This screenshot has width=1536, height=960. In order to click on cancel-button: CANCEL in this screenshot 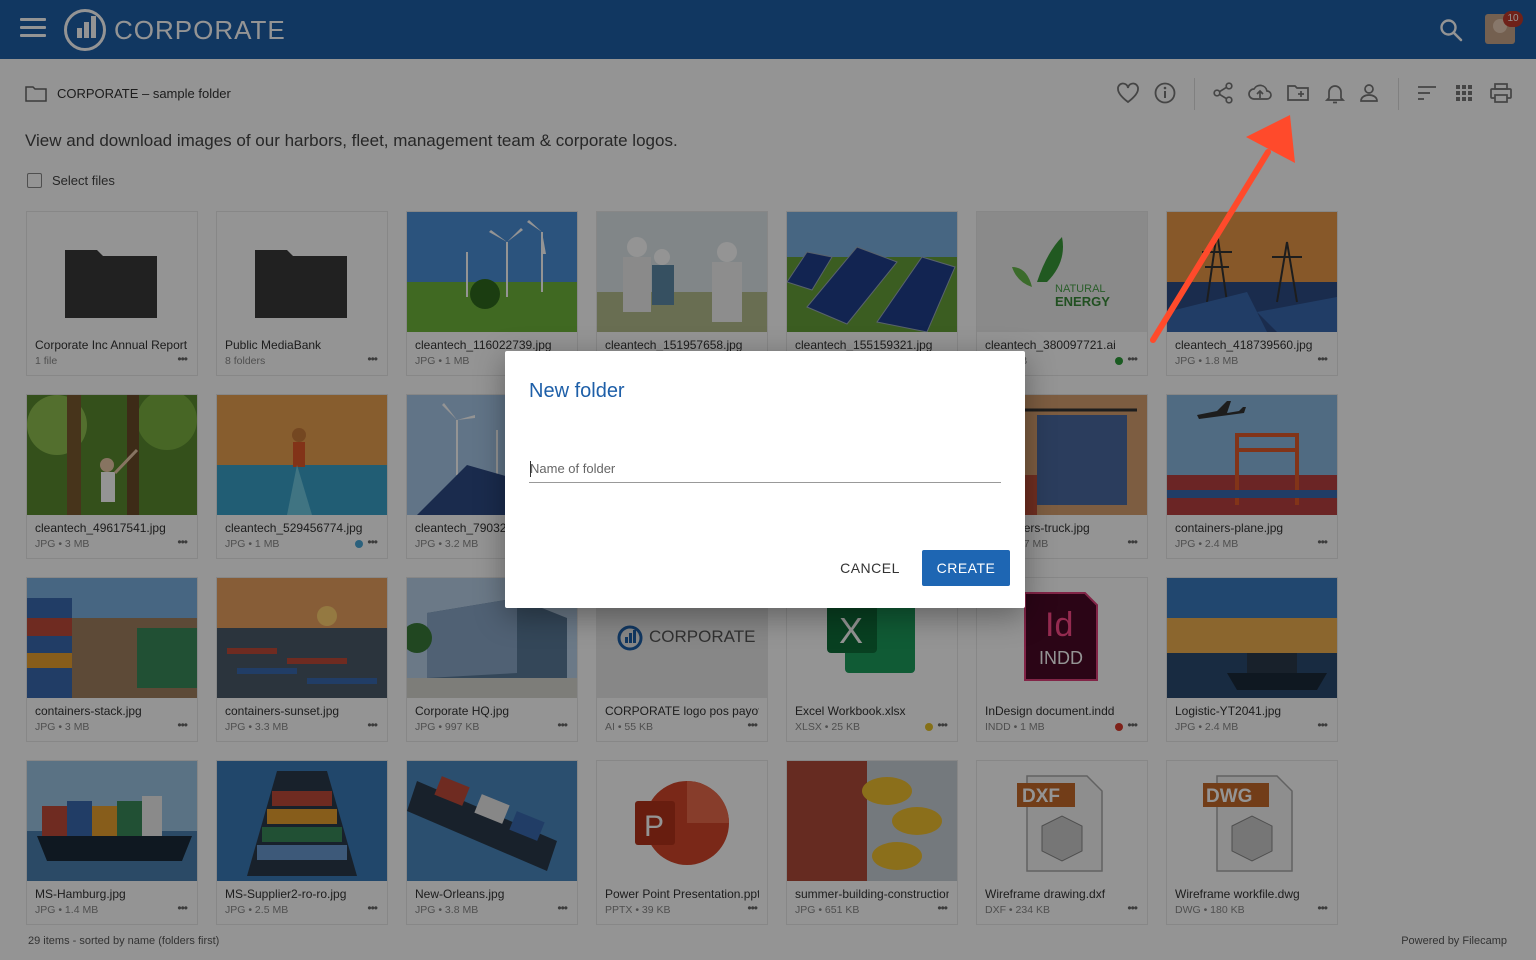, I will do `click(870, 568)`.